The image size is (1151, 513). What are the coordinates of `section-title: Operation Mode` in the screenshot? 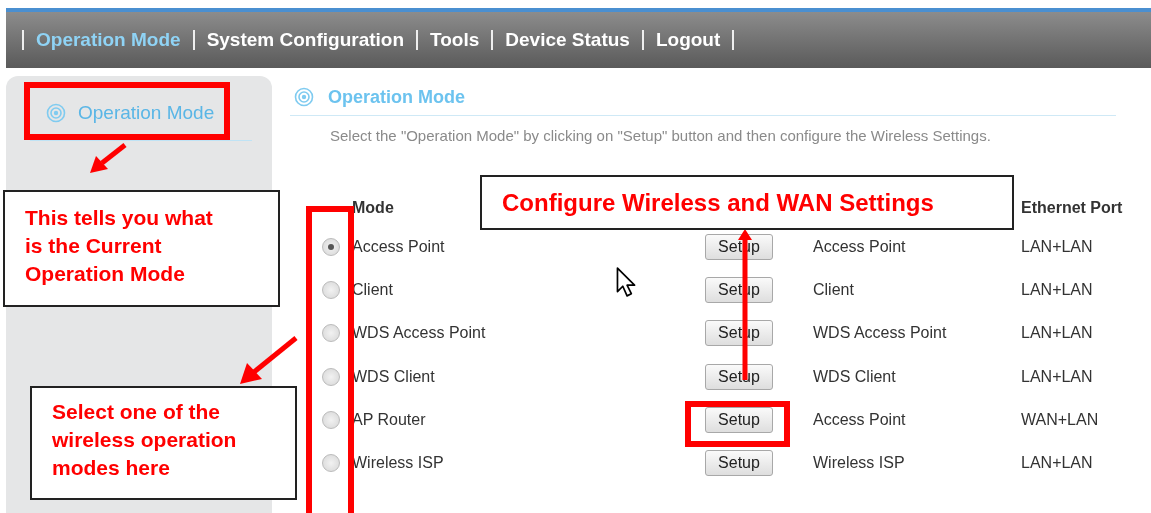 It's located at (396, 97).